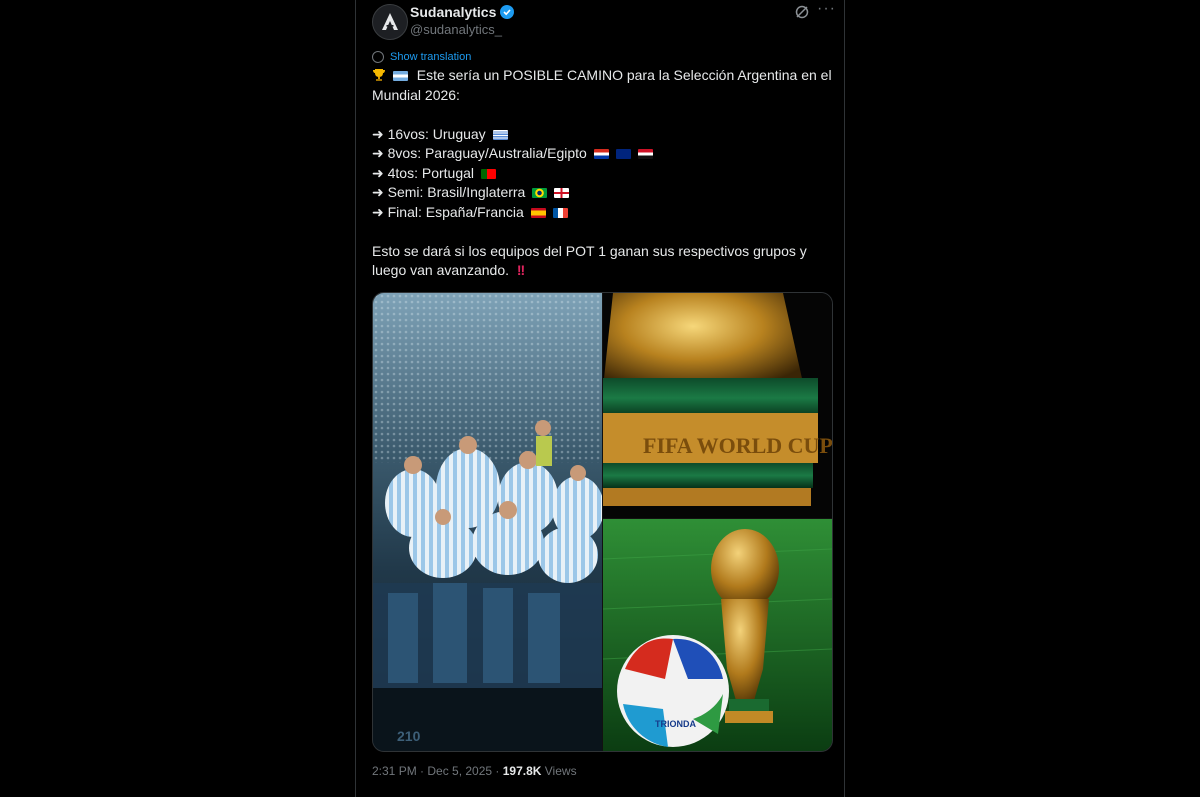  What do you see at coordinates (437, 771) in the screenshot?
I see `tweet-timestamp: 2:31 PM · Dec 5, 2025 ·` at bounding box center [437, 771].